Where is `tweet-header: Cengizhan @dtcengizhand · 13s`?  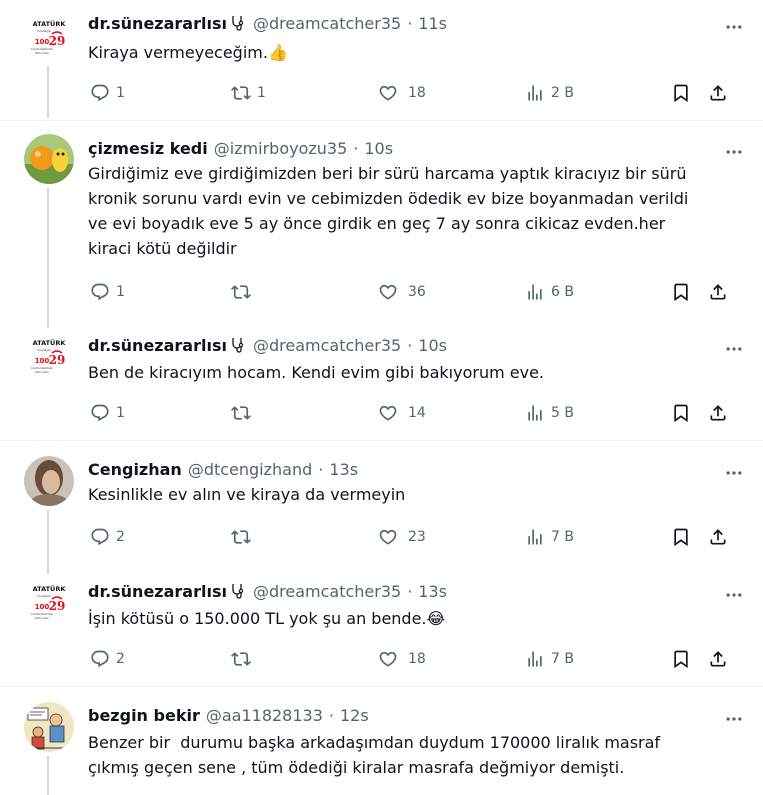
tweet-header: Cengizhan @dtcengizhand · 13s is located at coordinates (414, 469).